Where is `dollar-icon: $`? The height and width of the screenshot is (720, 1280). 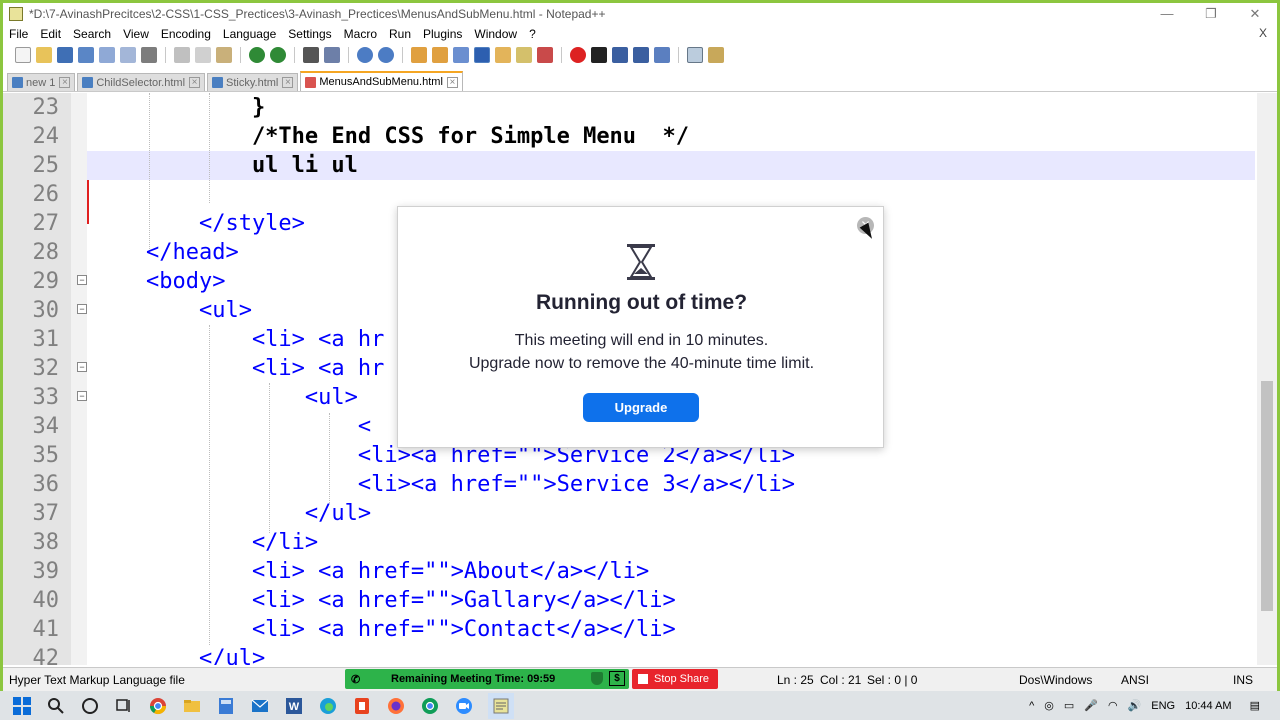
dollar-icon: $ is located at coordinates (617, 678).